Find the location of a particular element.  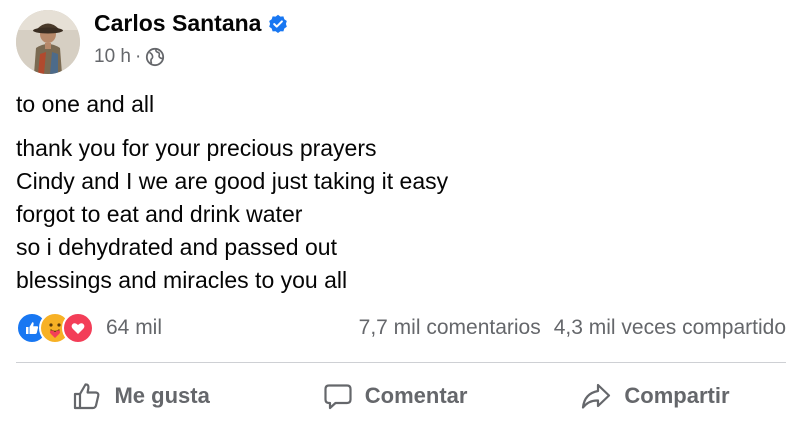

like-button: Me gusta is located at coordinates (140, 396).